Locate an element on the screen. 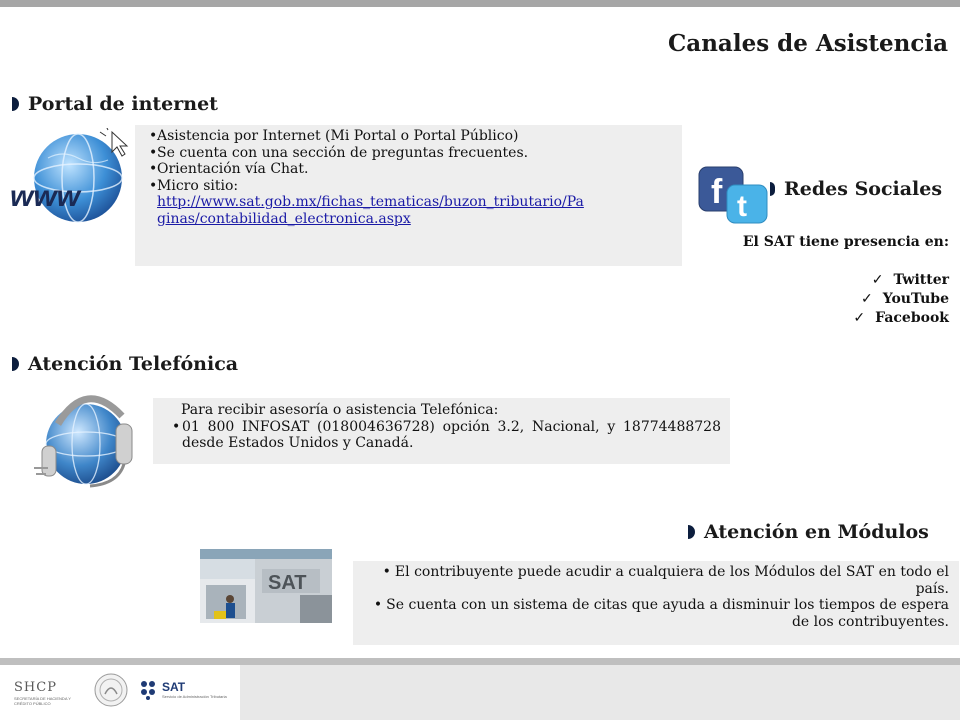  shcp-subtitle: SECRETARÍA DE HACIENDA Y CRÉDITO PÚBLICO is located at coordinates (42, 701).